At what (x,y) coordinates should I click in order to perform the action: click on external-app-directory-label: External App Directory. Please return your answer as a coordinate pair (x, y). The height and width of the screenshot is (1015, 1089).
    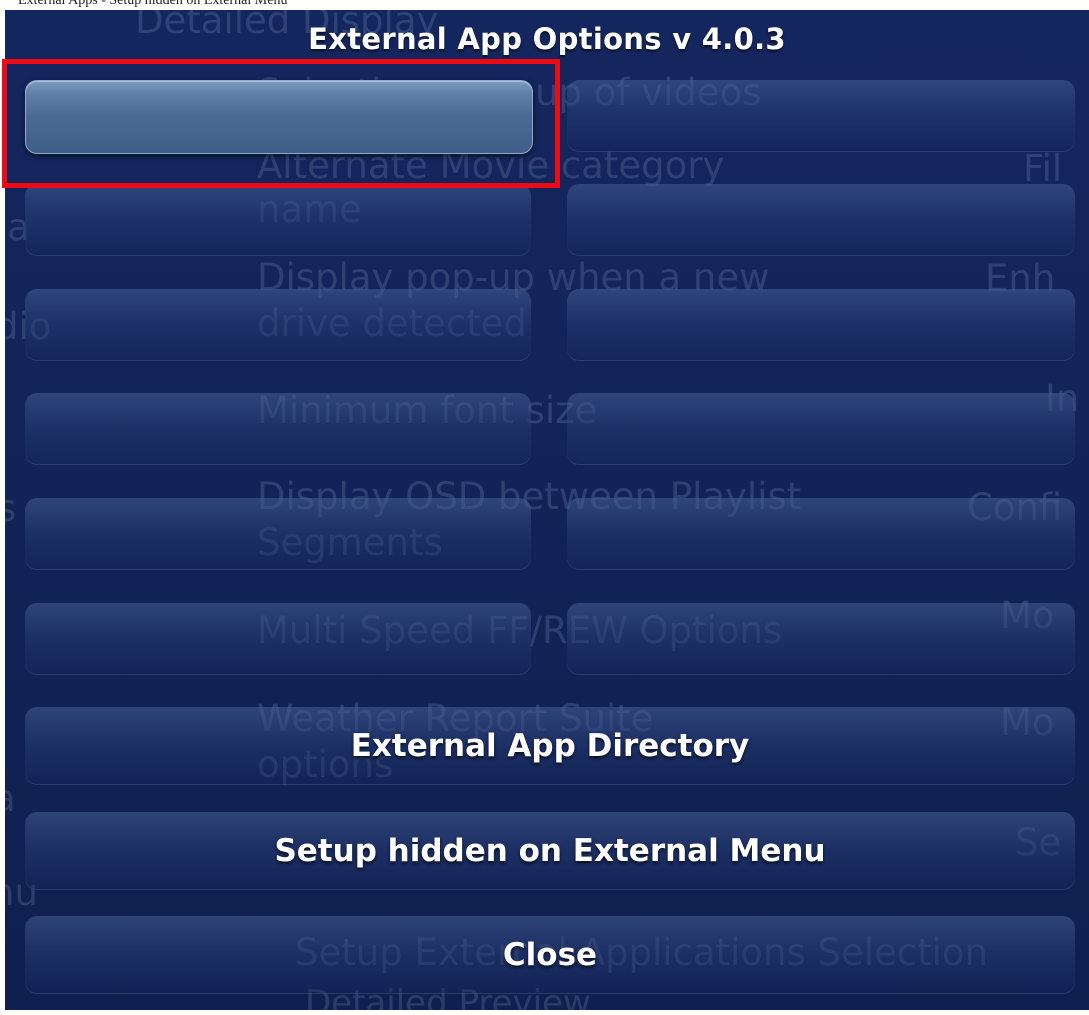
    Looking at the image, I should click on (550, 746).